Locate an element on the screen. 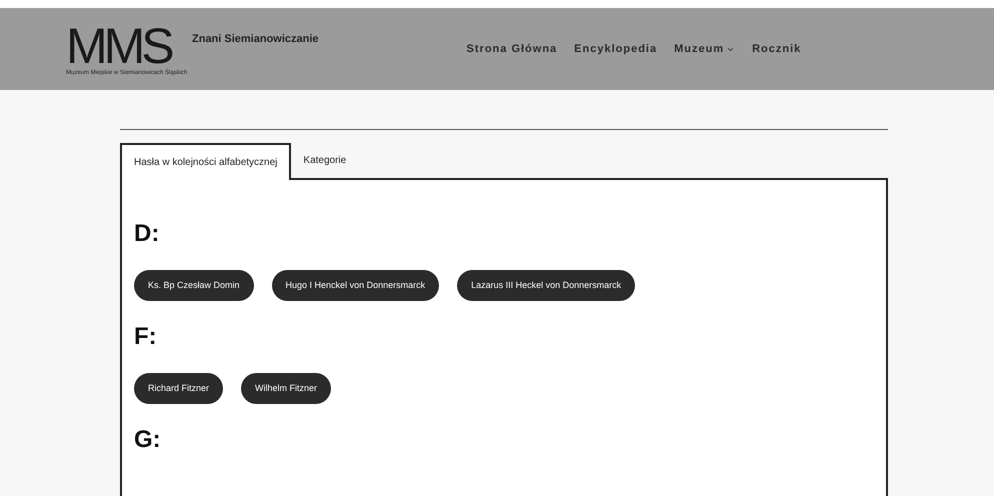 The height and width of the screenshot is (496, 994). tab: Kategorie is located at coordinates (324, 160).